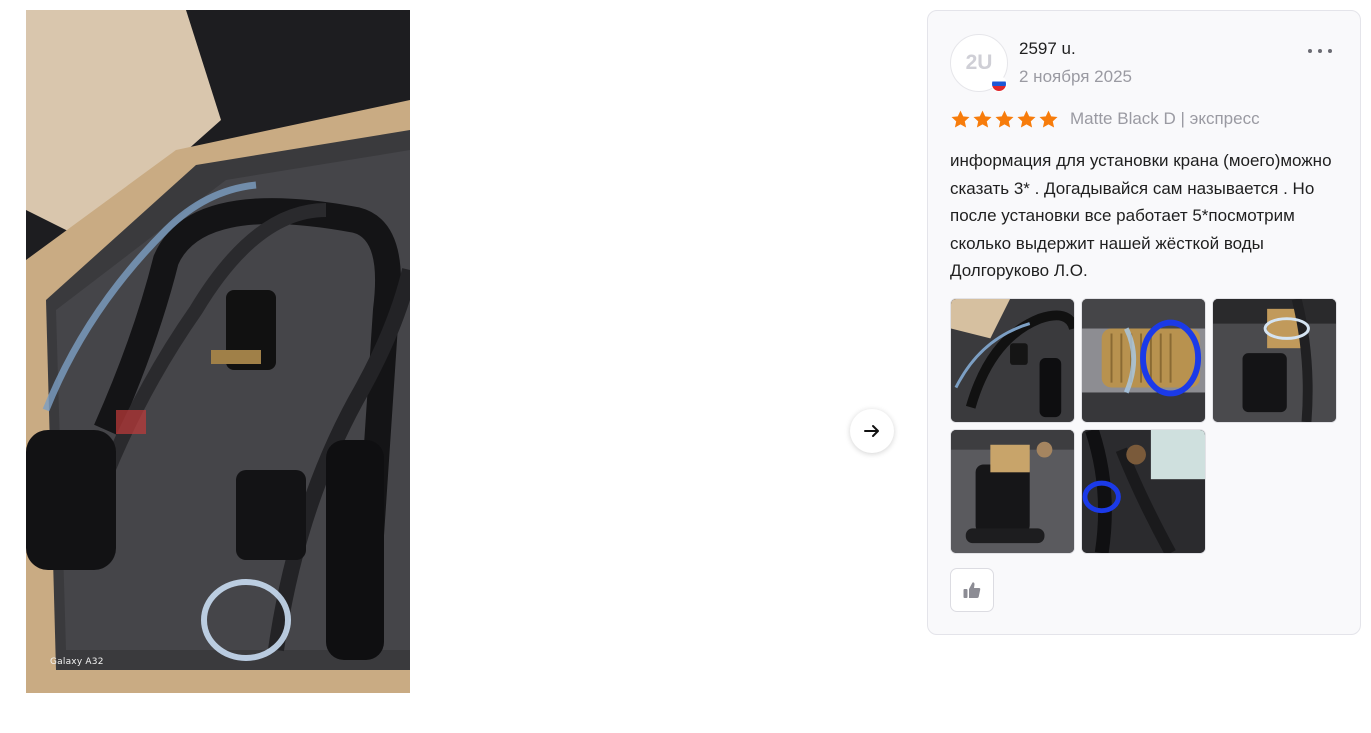  I want to click on arrow-right-icon, so click(871, 431).